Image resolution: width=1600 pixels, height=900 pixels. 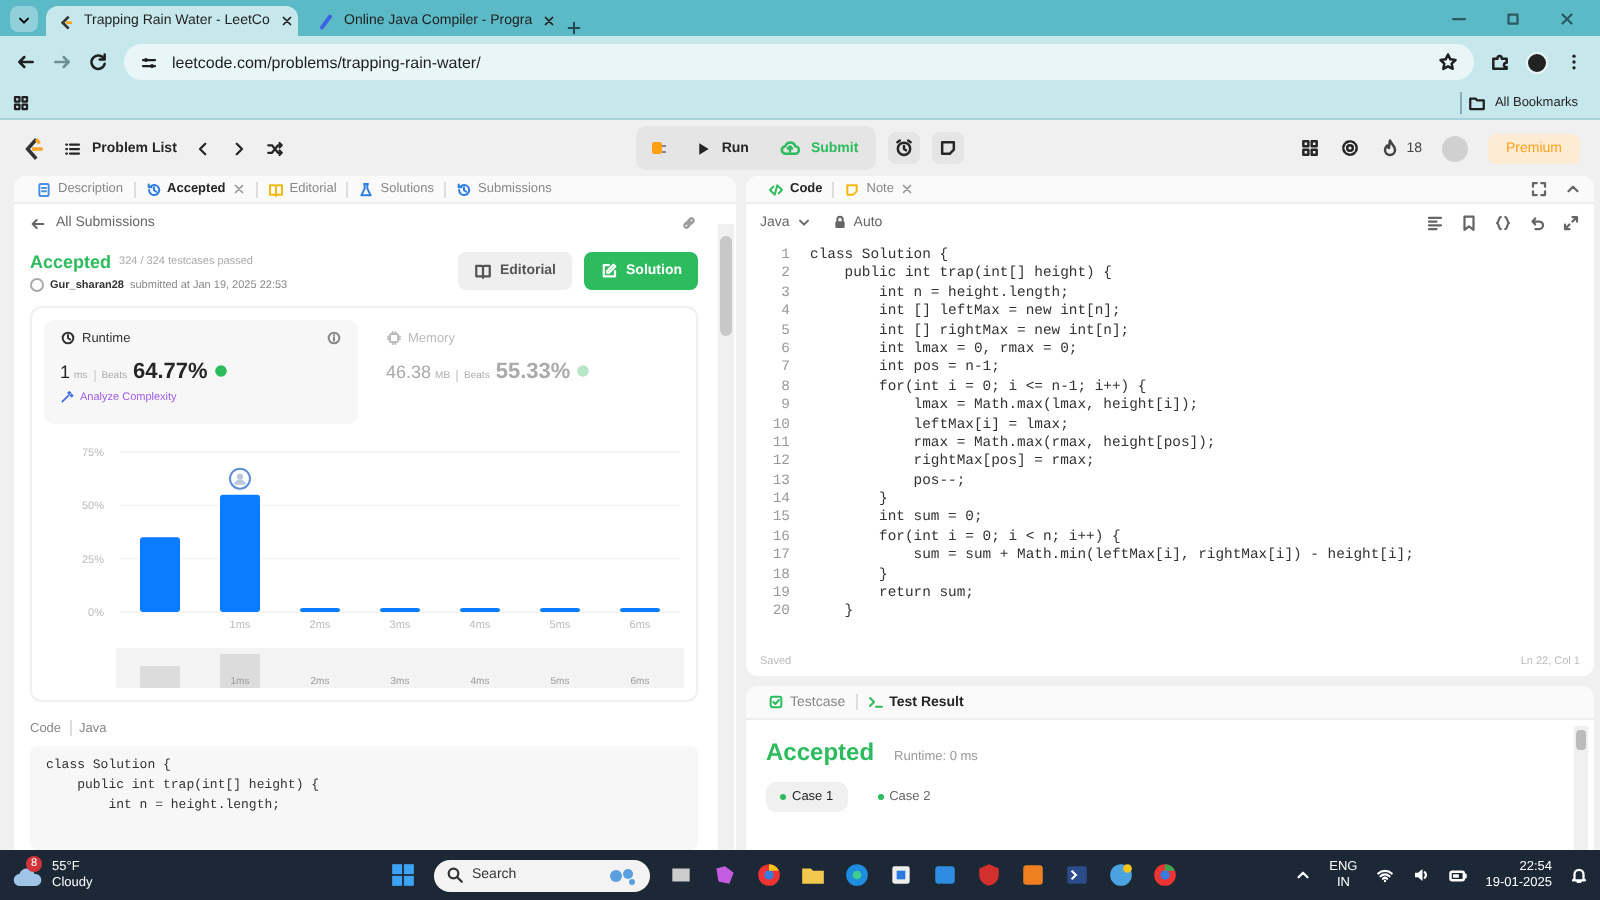 What do you see at coordinates (776, 189) in the screenshot?
I see `code-icon` at bounding box center [776, 189].